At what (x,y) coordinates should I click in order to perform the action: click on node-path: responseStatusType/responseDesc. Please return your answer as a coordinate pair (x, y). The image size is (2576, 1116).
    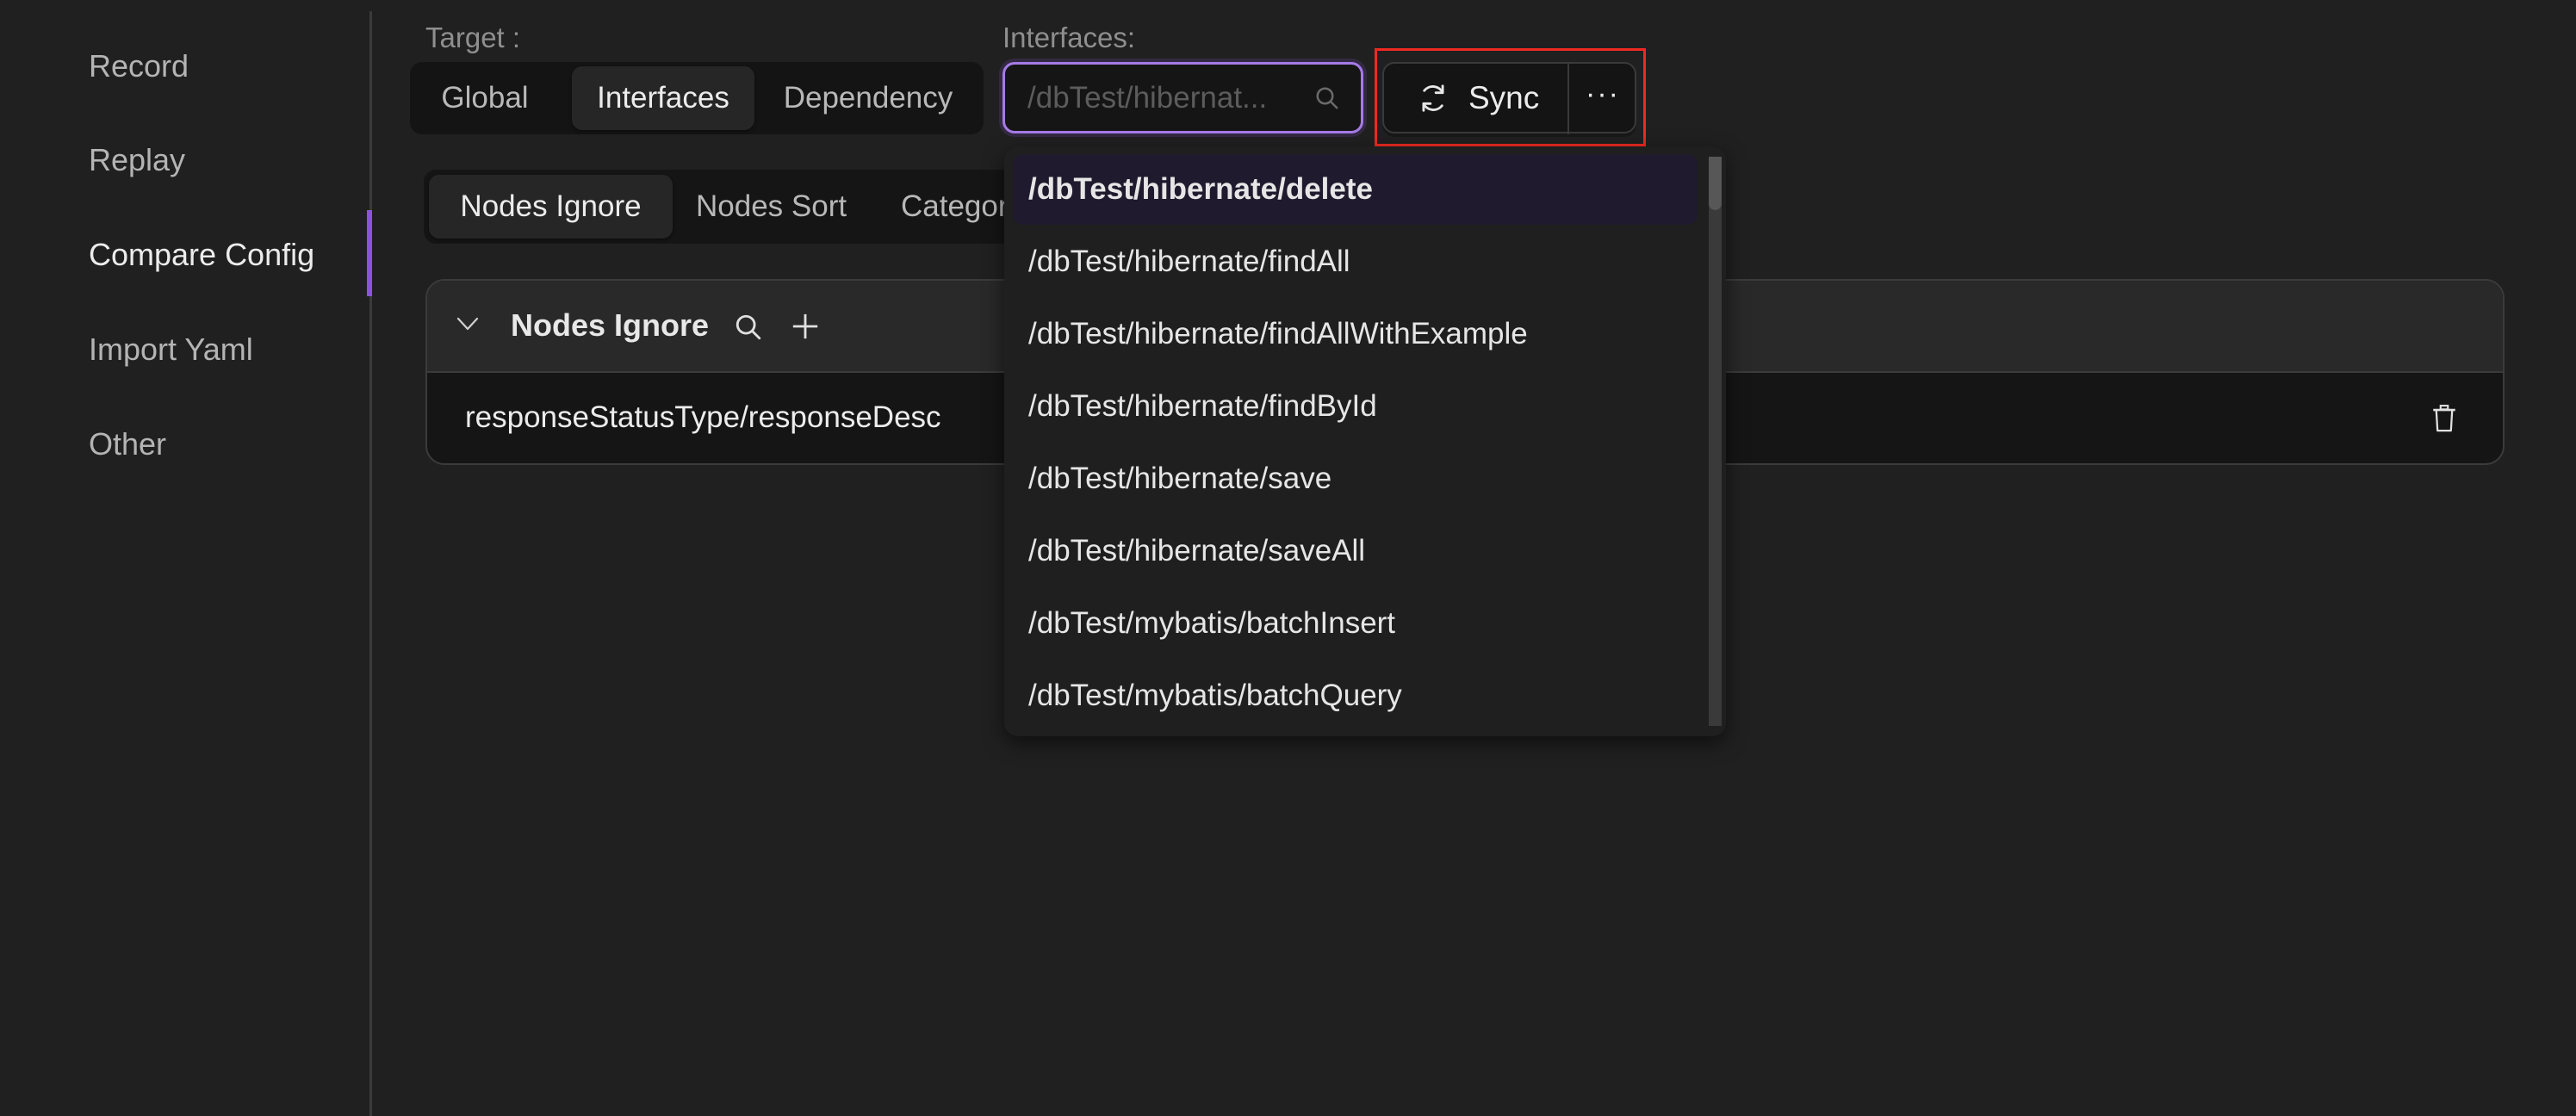
    Looking at the image, I should click on (703, 417).